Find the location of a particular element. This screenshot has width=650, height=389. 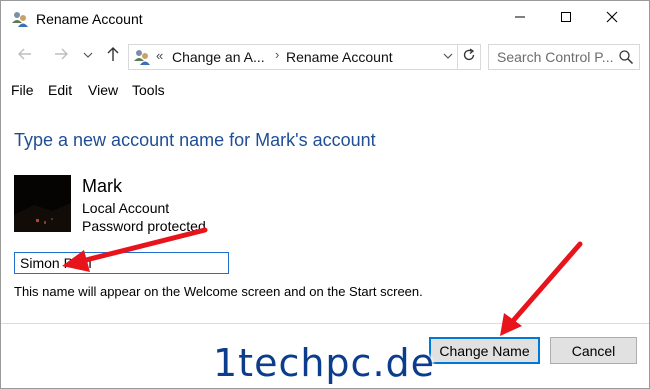

menu-file: File is located at coordinates (22, 90).